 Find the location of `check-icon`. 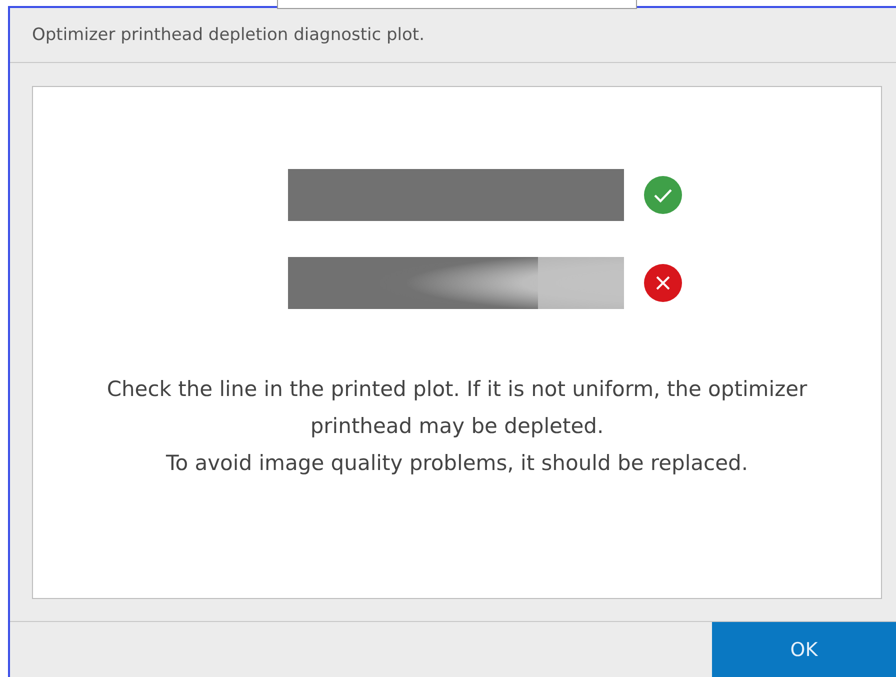

check-icon is located at coordinates (663, 195).